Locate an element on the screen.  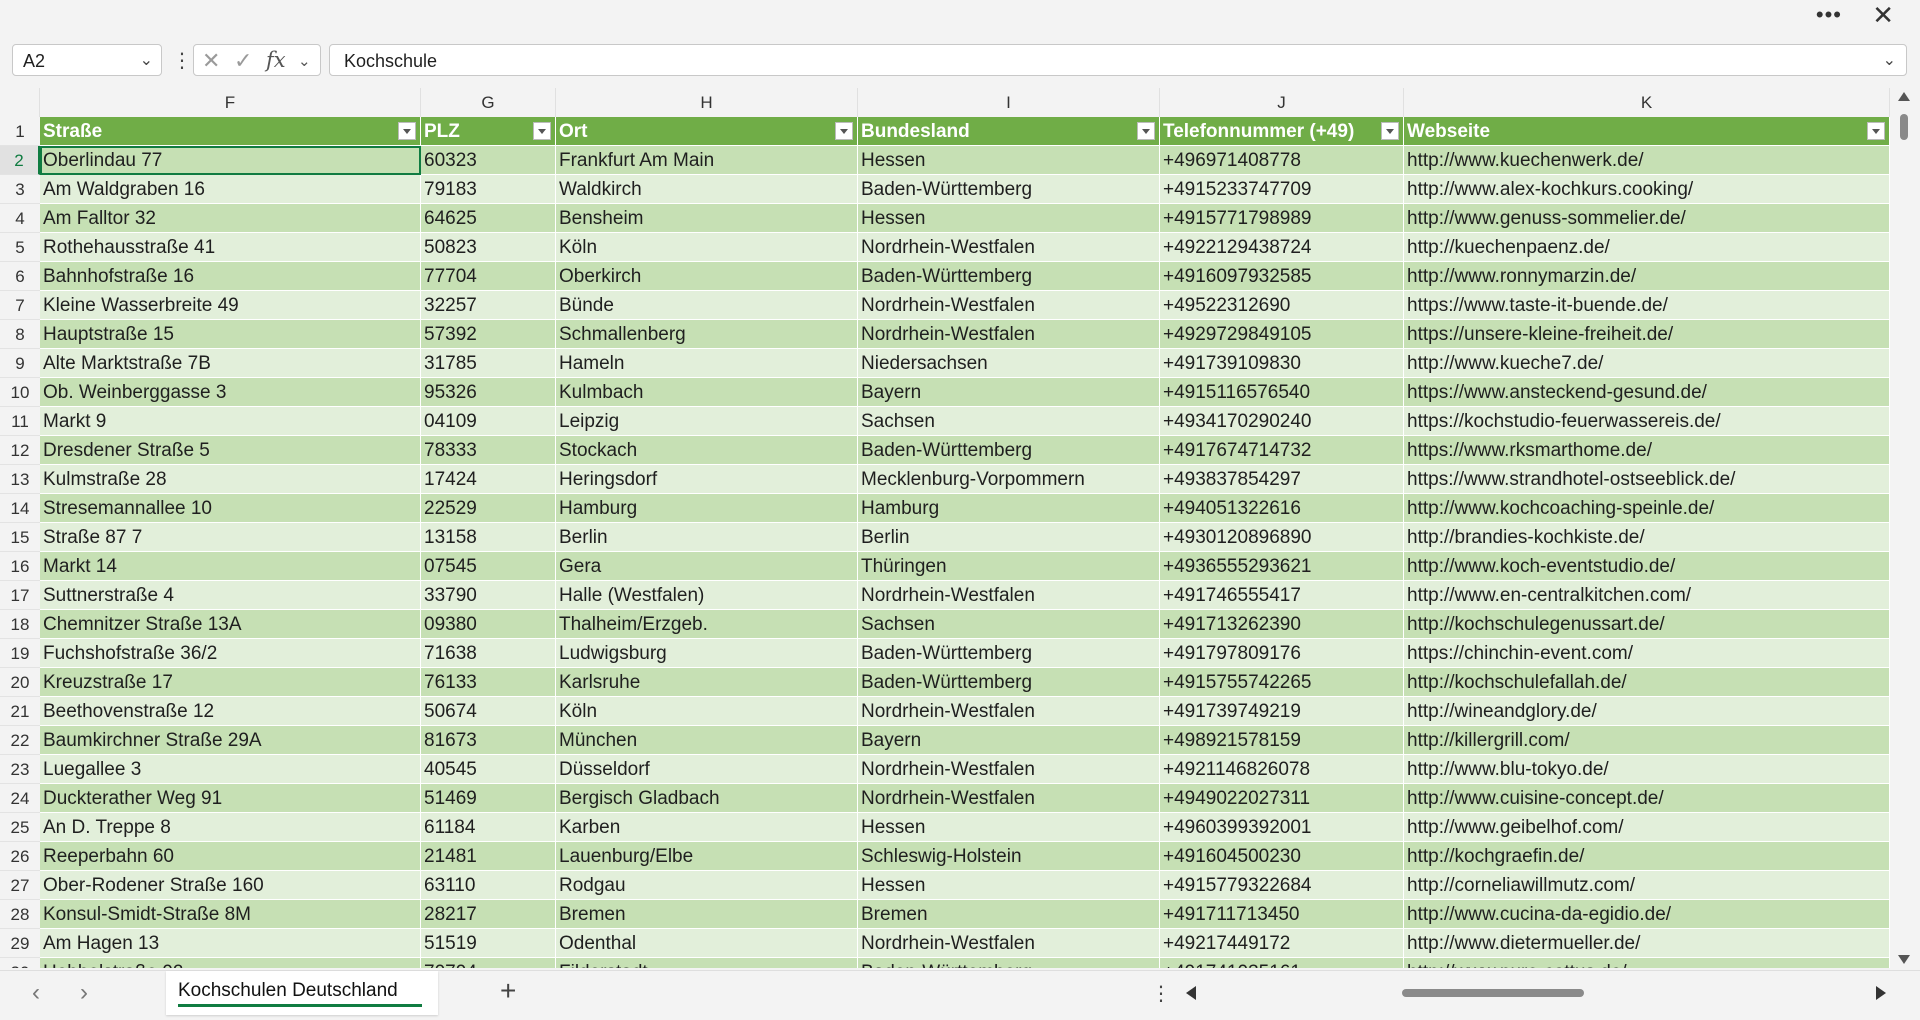
cell: +4960399392001 is located at coordinates (1282, 827).